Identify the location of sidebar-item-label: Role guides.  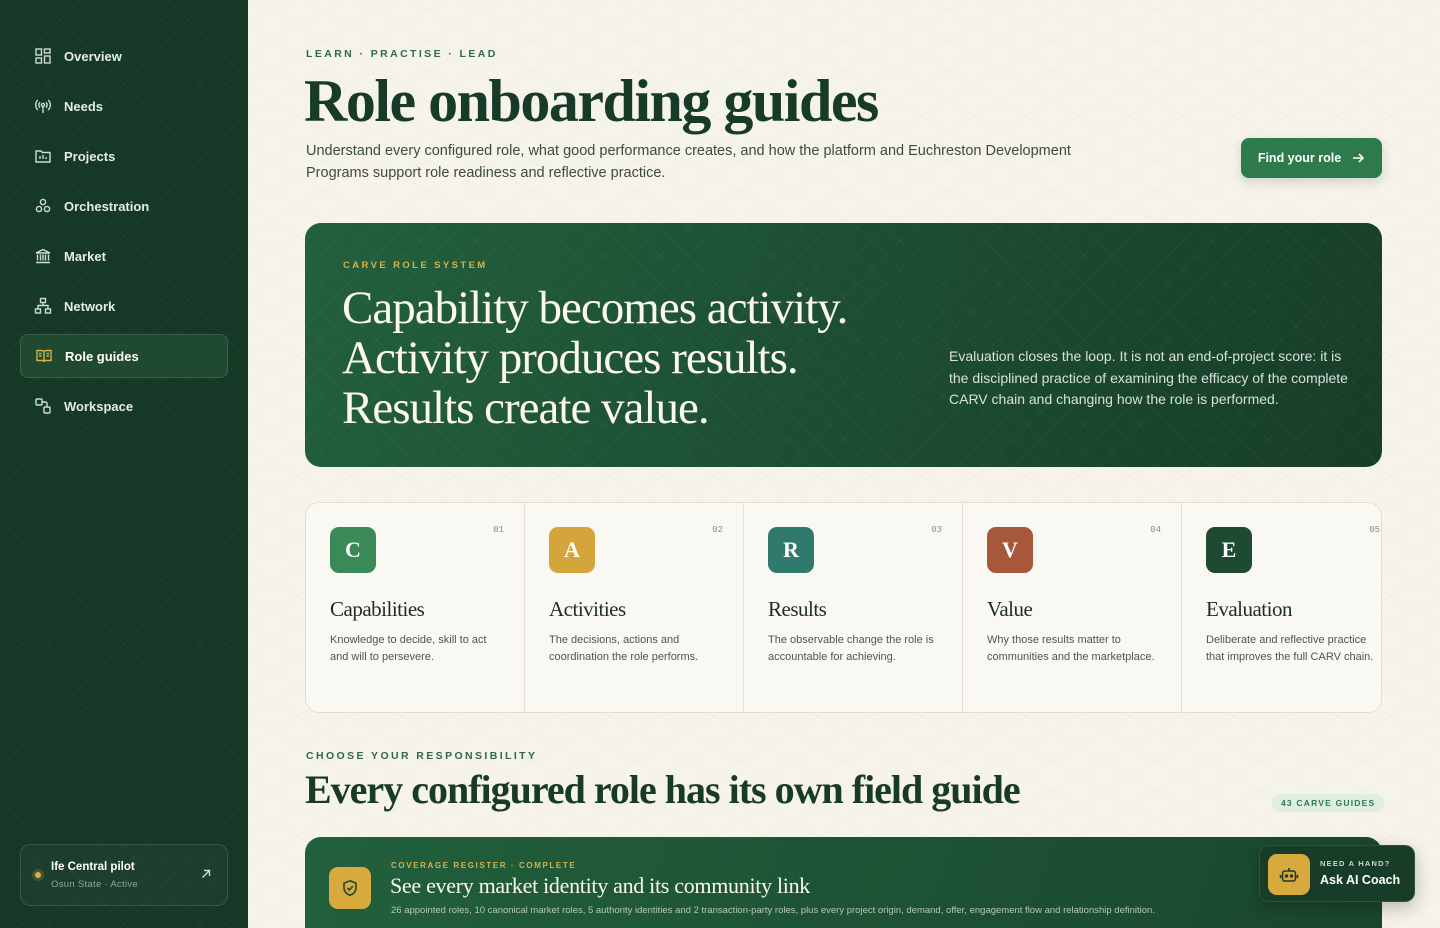
(102, 356).